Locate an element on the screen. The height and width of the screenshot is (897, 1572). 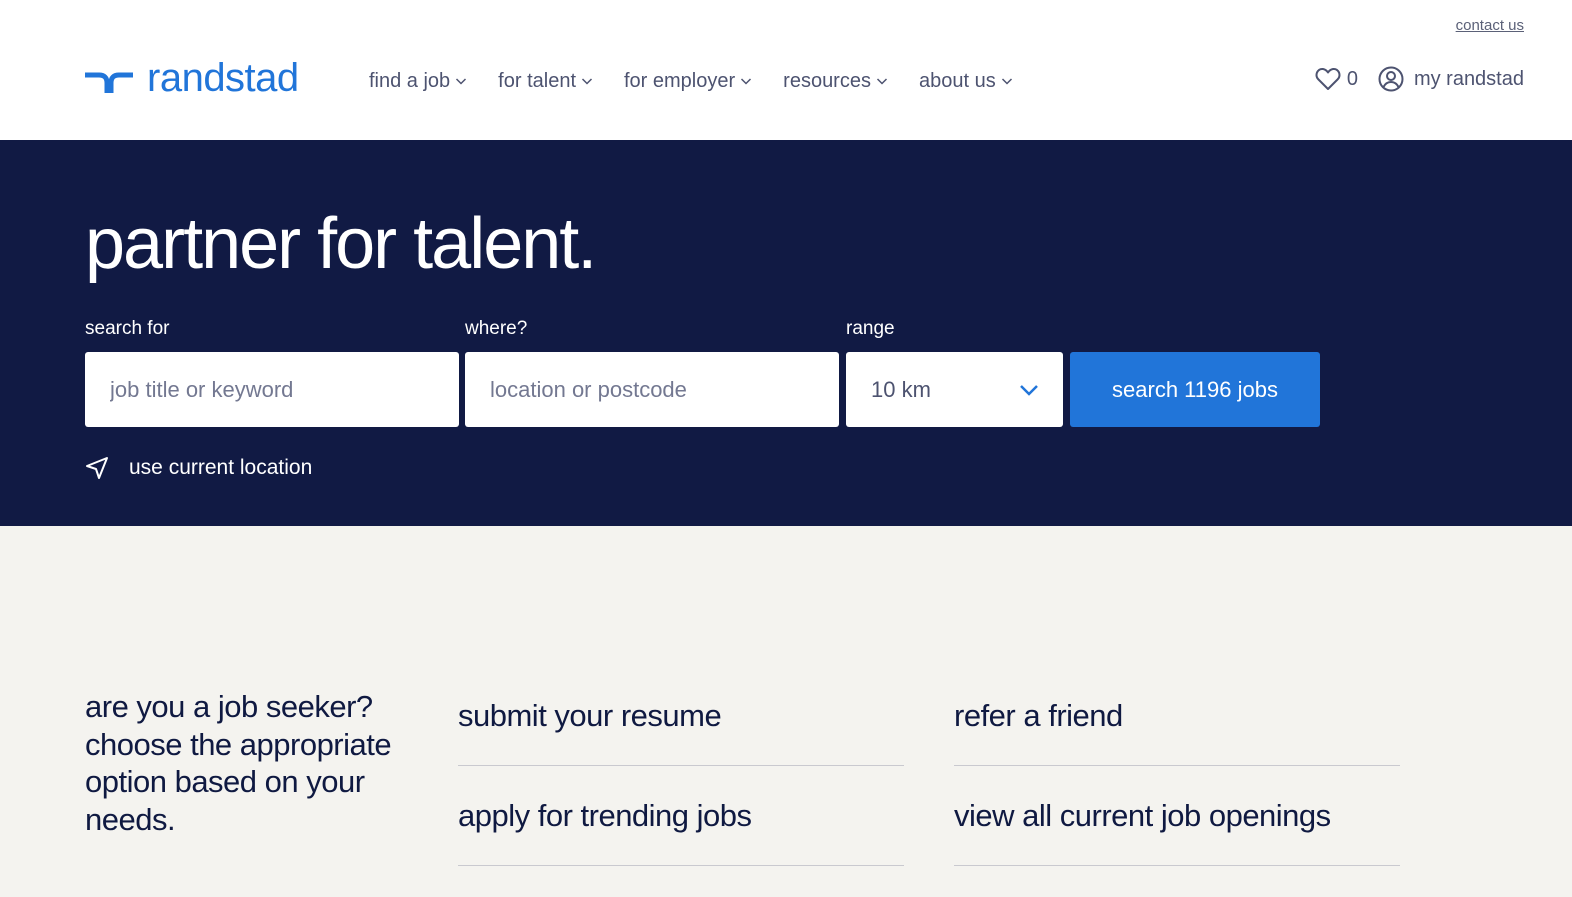
use-current-location-button: use current location is located at coordinates (198, 468).